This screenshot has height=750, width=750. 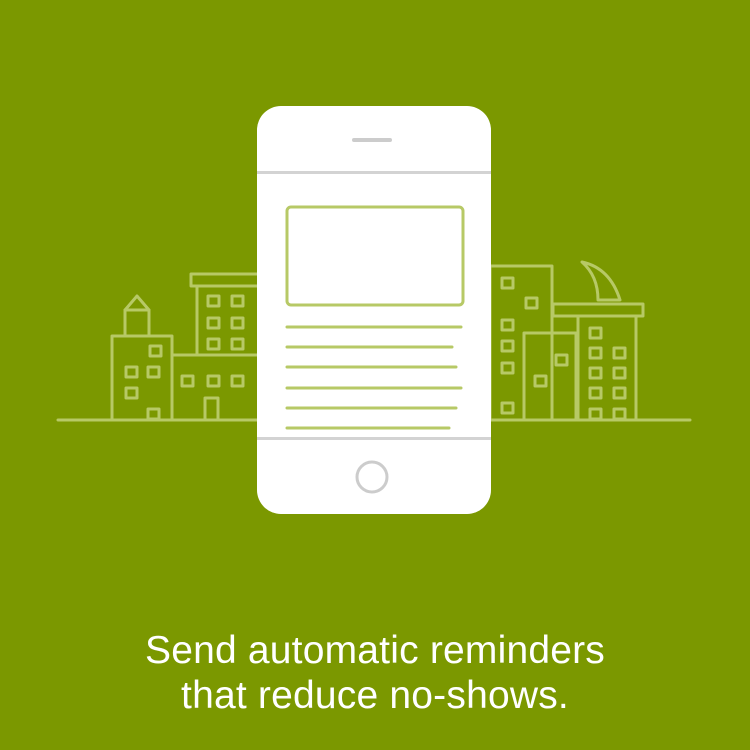 What do you see at coordinates (372, 477) in the screenshot?
I see `home-button-icon` at bounding box center [372, 477].